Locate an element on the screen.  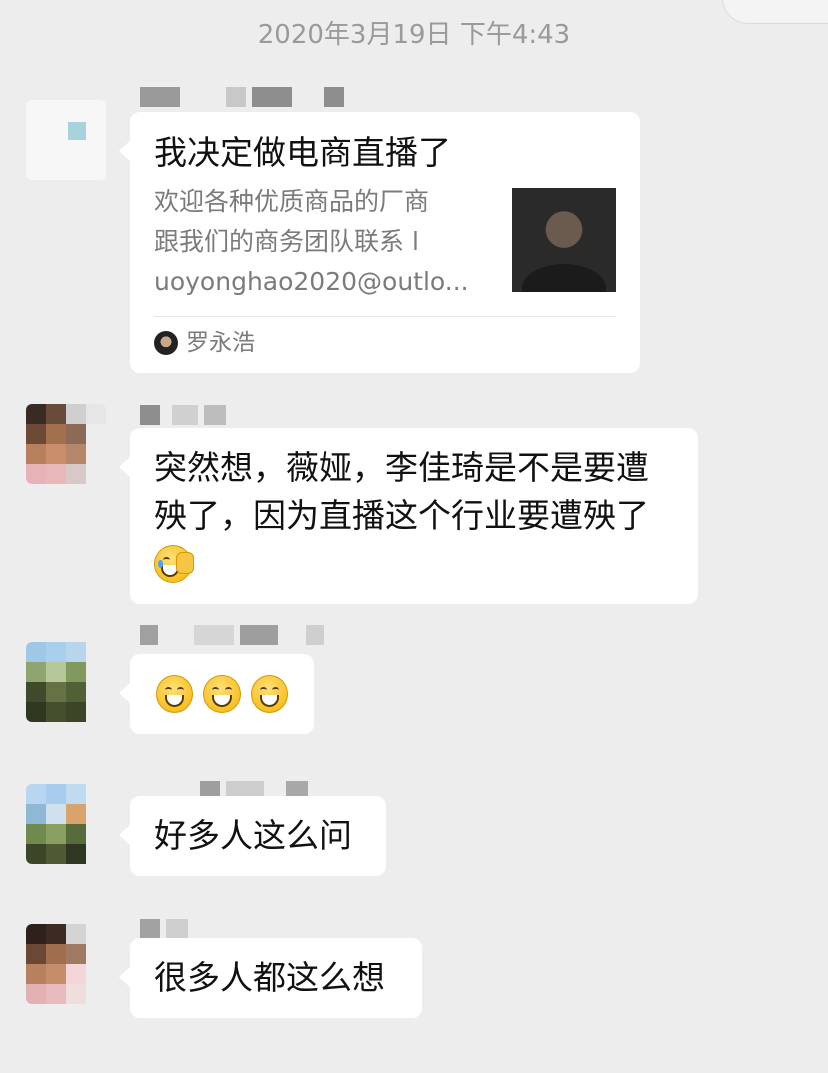
message-bubble is located at coordinates (216, 694).